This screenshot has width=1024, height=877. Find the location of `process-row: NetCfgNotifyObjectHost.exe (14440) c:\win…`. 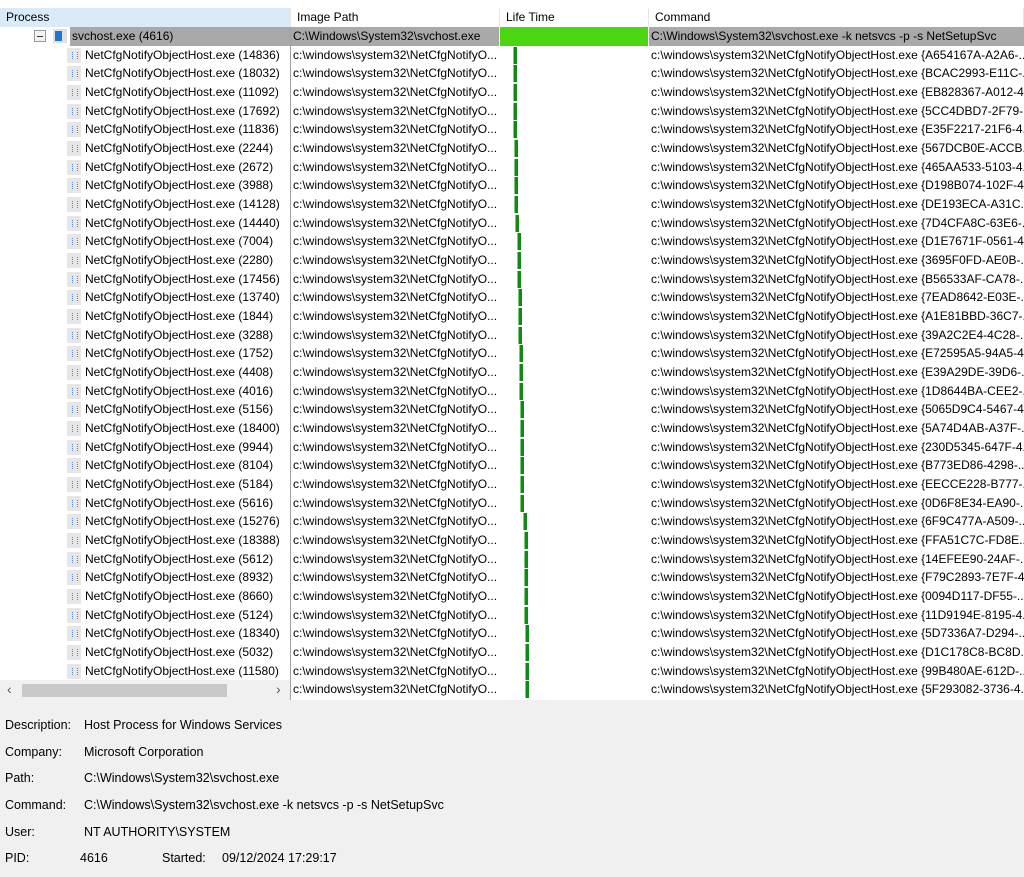

process-row: NetCfgNotifyObjectHost.exe (14440) c:\win… is located at coordinates (512, 223).